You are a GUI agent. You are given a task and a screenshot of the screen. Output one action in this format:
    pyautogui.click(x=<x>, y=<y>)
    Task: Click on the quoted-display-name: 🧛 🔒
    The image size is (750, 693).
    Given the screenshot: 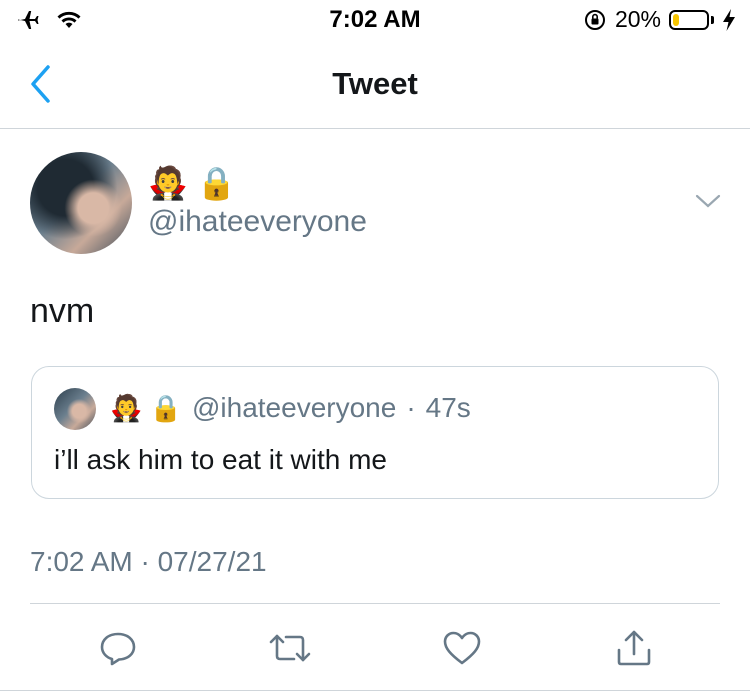 What is the action you would take?
    pyautogui.click(x=146, y=407)
    